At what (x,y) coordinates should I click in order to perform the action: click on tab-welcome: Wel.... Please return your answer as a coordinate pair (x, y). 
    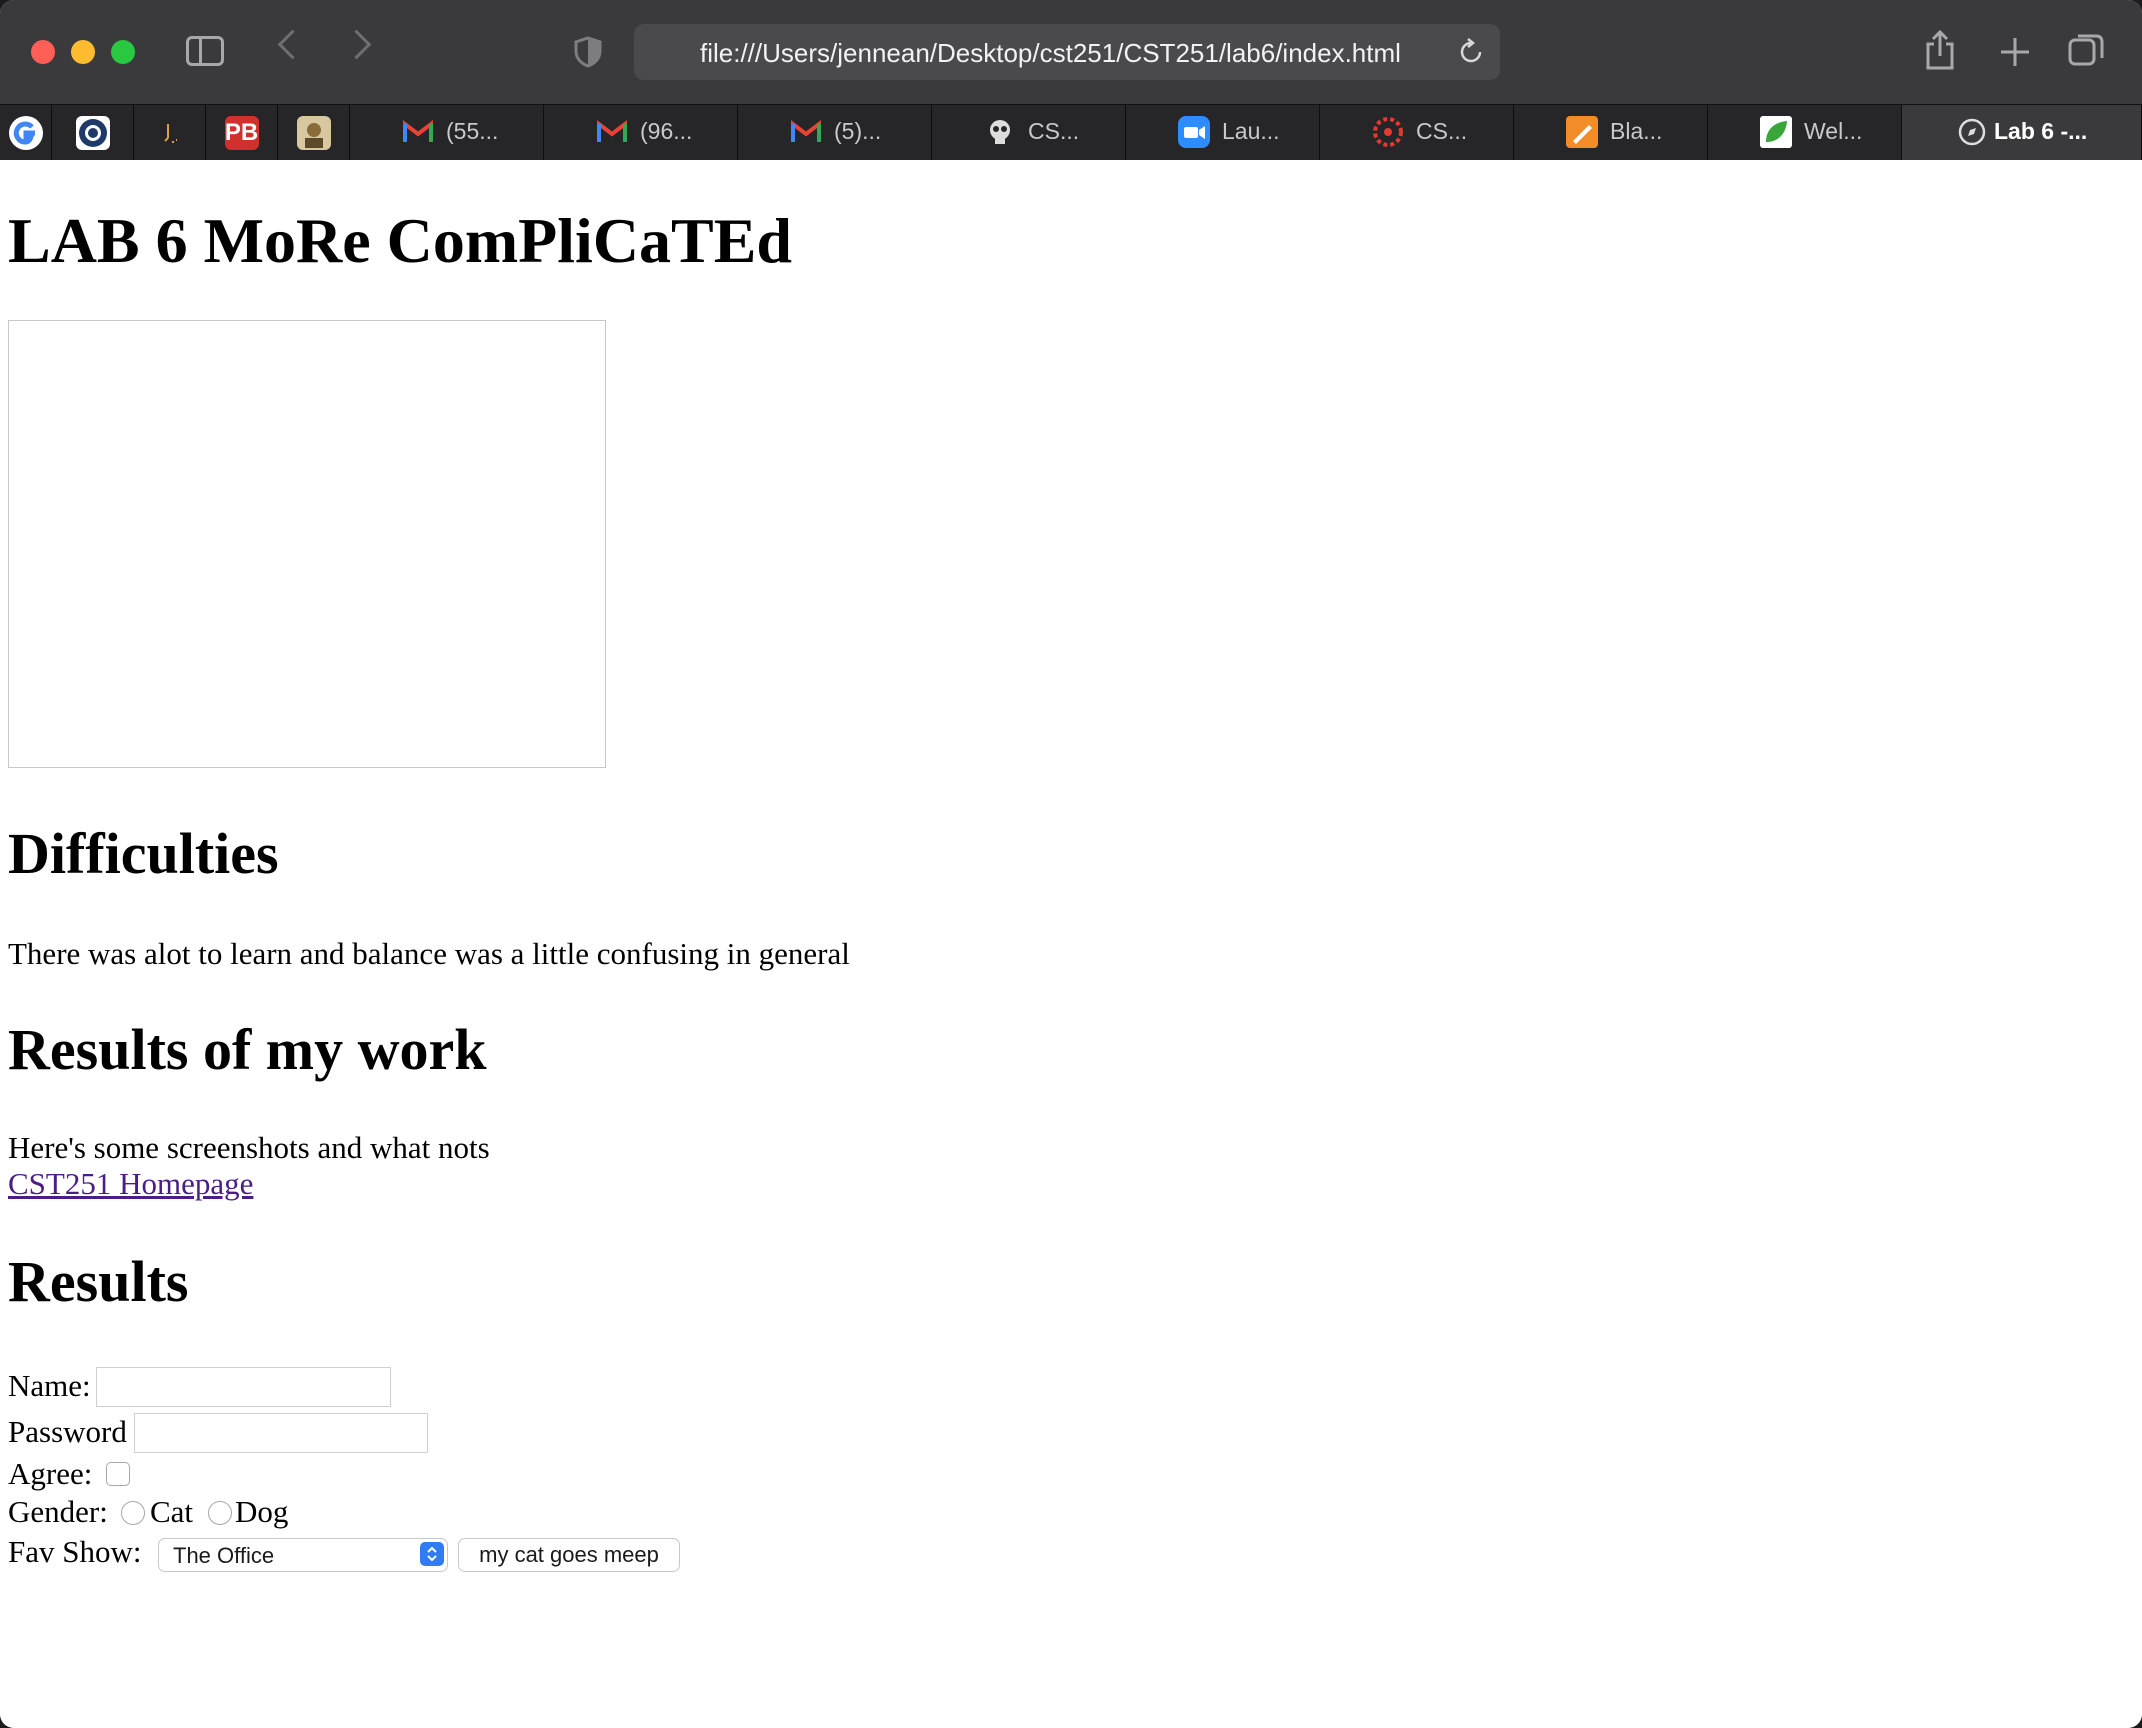
    Looking at the image, I should click on (1805, 132).